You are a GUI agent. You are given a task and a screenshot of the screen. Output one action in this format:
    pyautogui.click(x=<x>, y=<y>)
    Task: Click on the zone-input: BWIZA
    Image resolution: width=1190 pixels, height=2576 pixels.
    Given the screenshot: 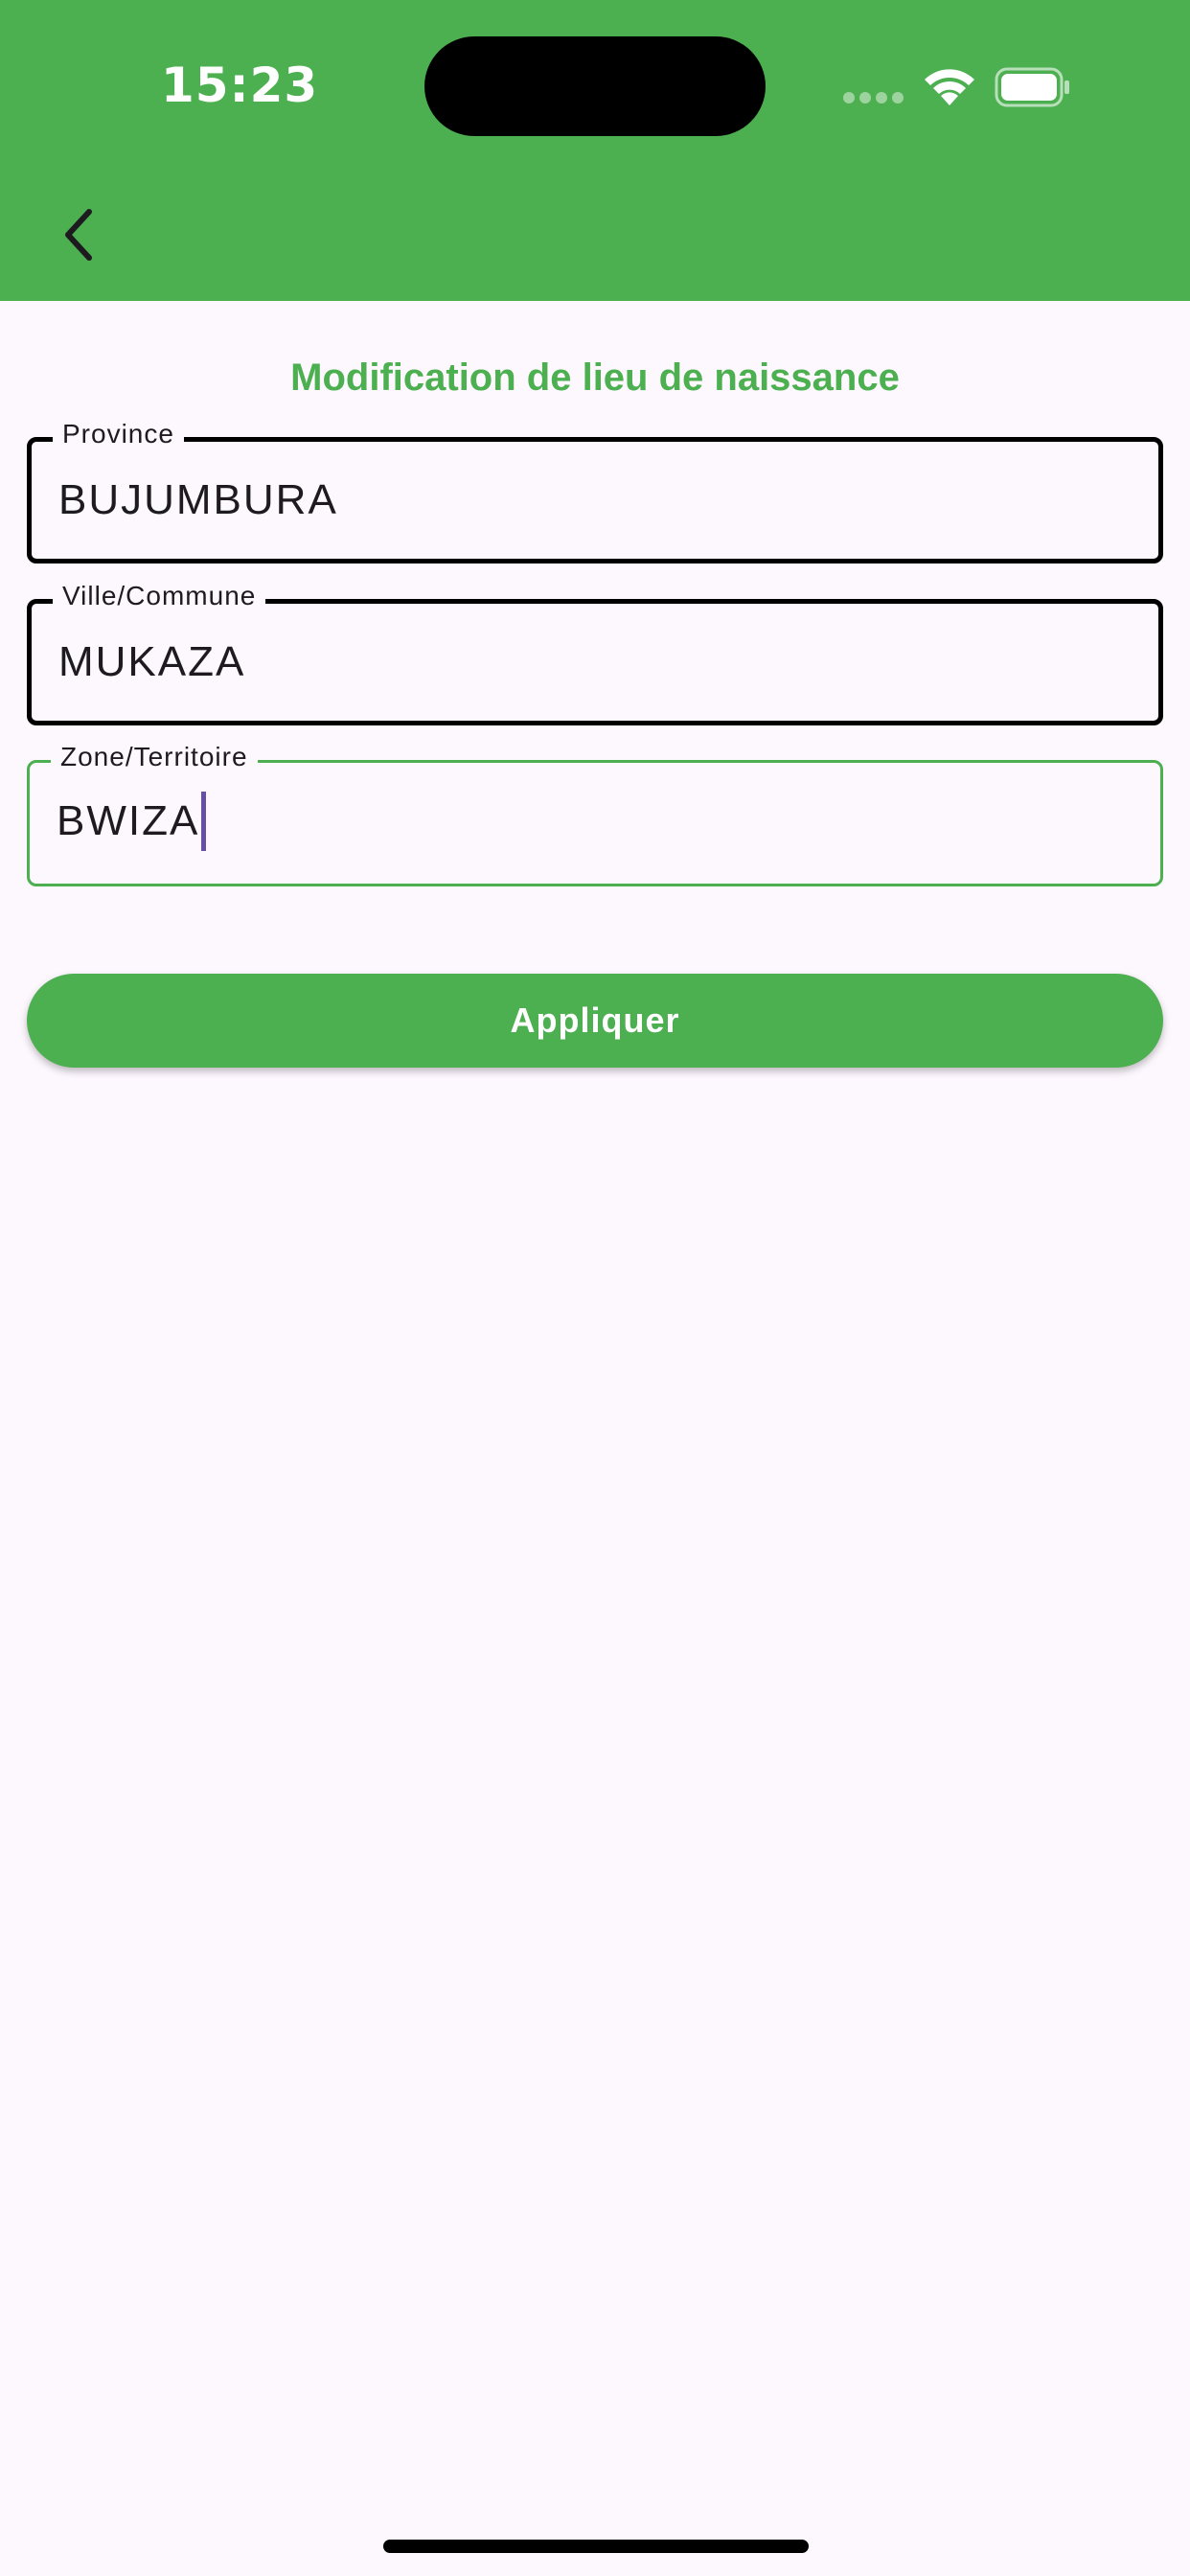 What is the action you would take?
    pyautogui.click(x=132, y=821)
    